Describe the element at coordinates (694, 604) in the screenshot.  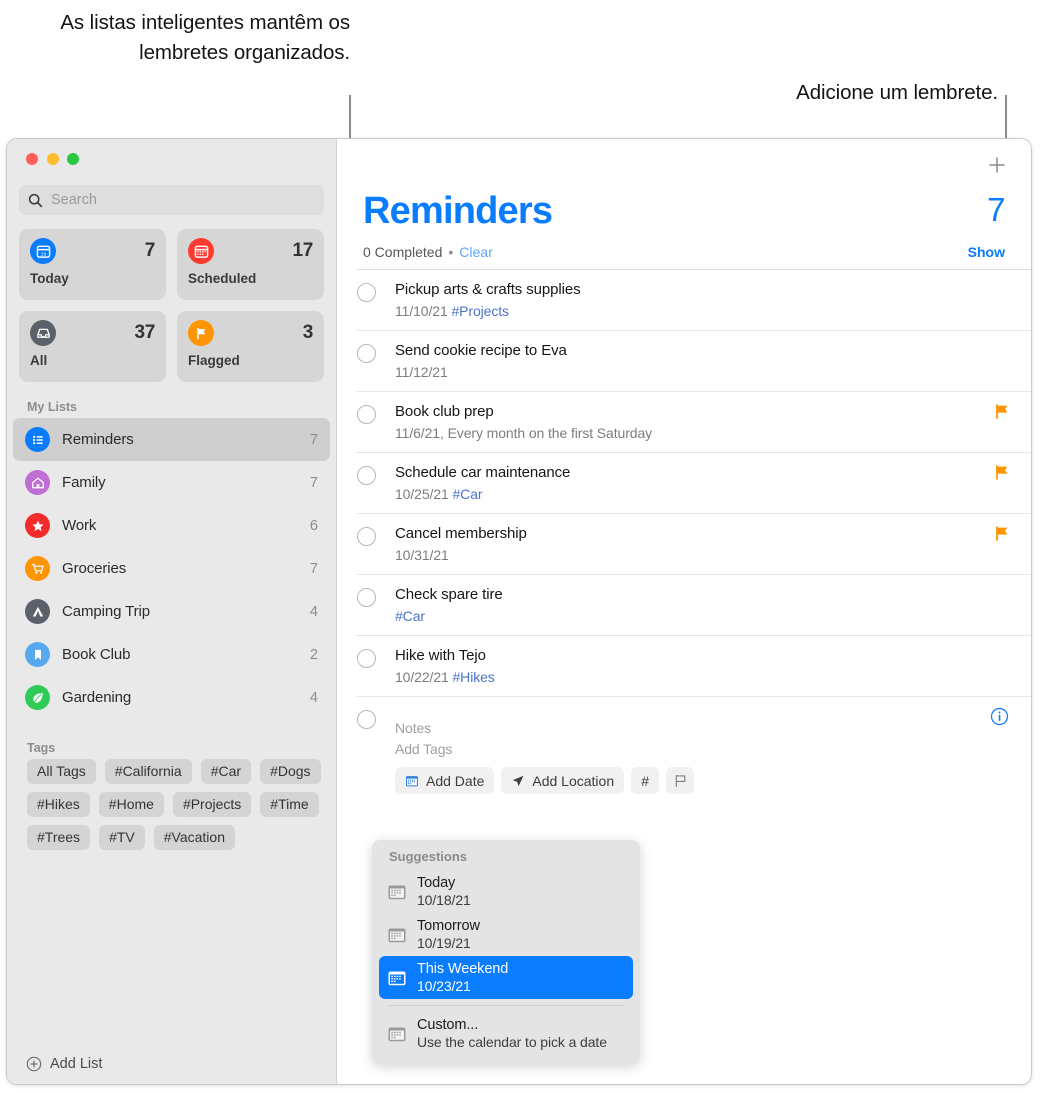
I see `table-row: Check spare tire #Car` at that location.